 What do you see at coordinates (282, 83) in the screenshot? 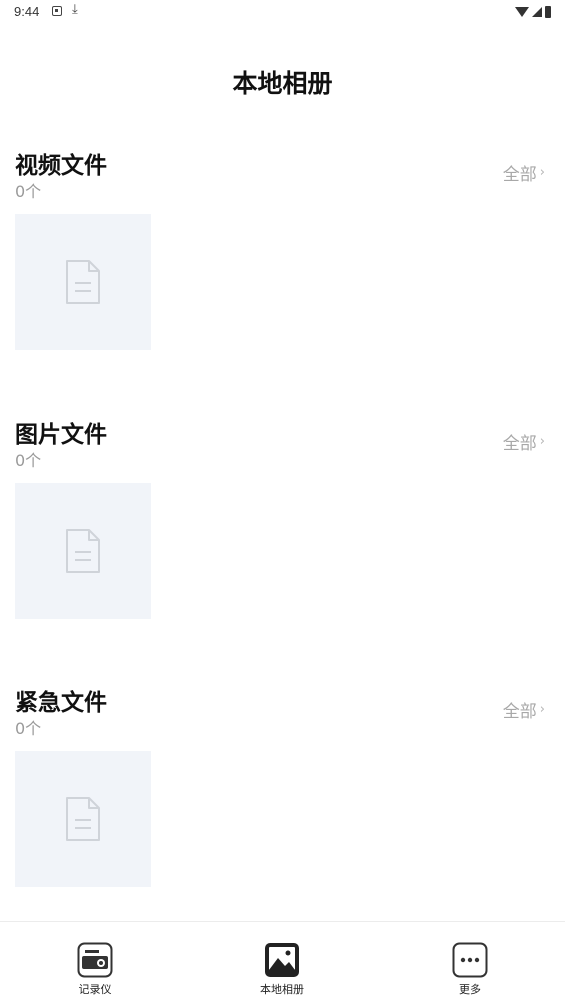
I see `page-title: 本地相册` at bounding box center [282, 83].